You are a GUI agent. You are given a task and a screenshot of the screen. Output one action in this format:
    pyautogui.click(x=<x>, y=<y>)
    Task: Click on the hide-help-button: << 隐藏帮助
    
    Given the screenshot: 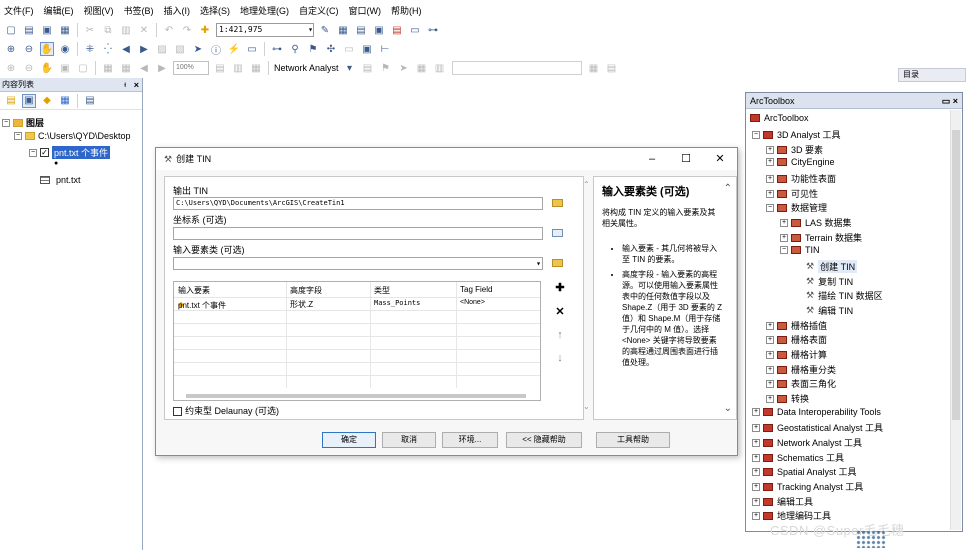 What is the action you would take?
    pyautogui.click(x=544, y=440)
    